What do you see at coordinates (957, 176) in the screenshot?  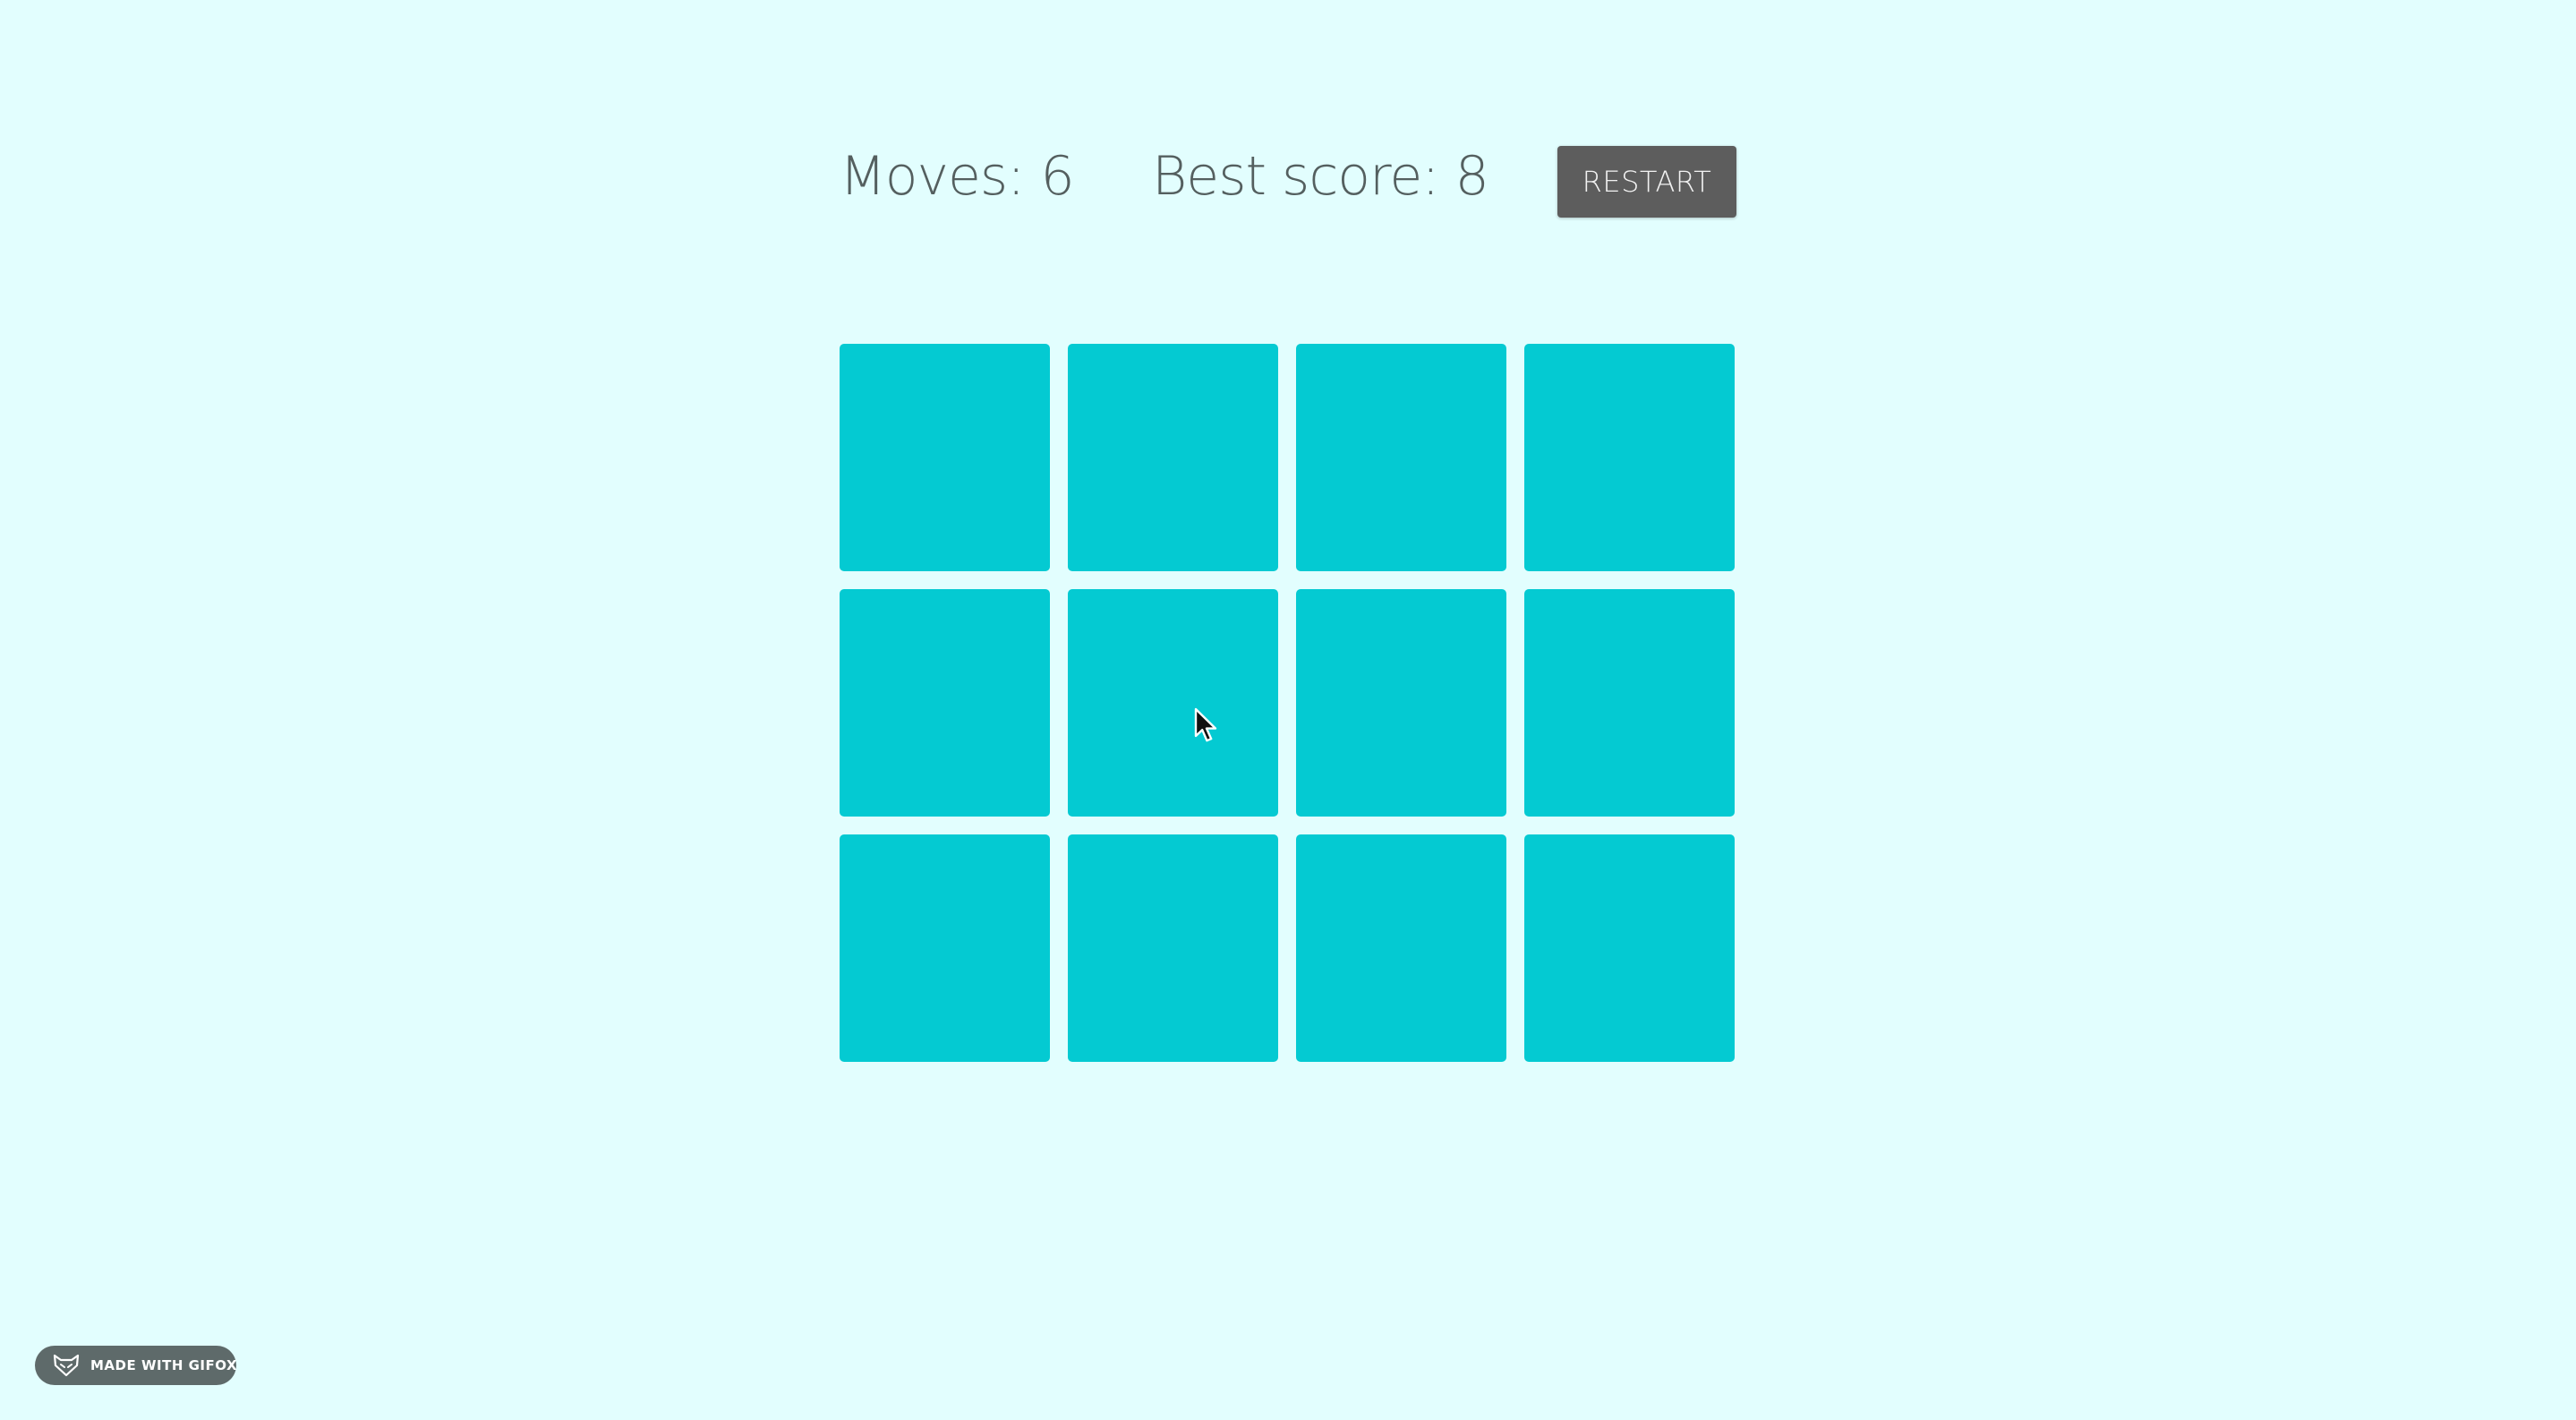 I see `moves-counter: Moves: 6` at bounding box center [957, 176].